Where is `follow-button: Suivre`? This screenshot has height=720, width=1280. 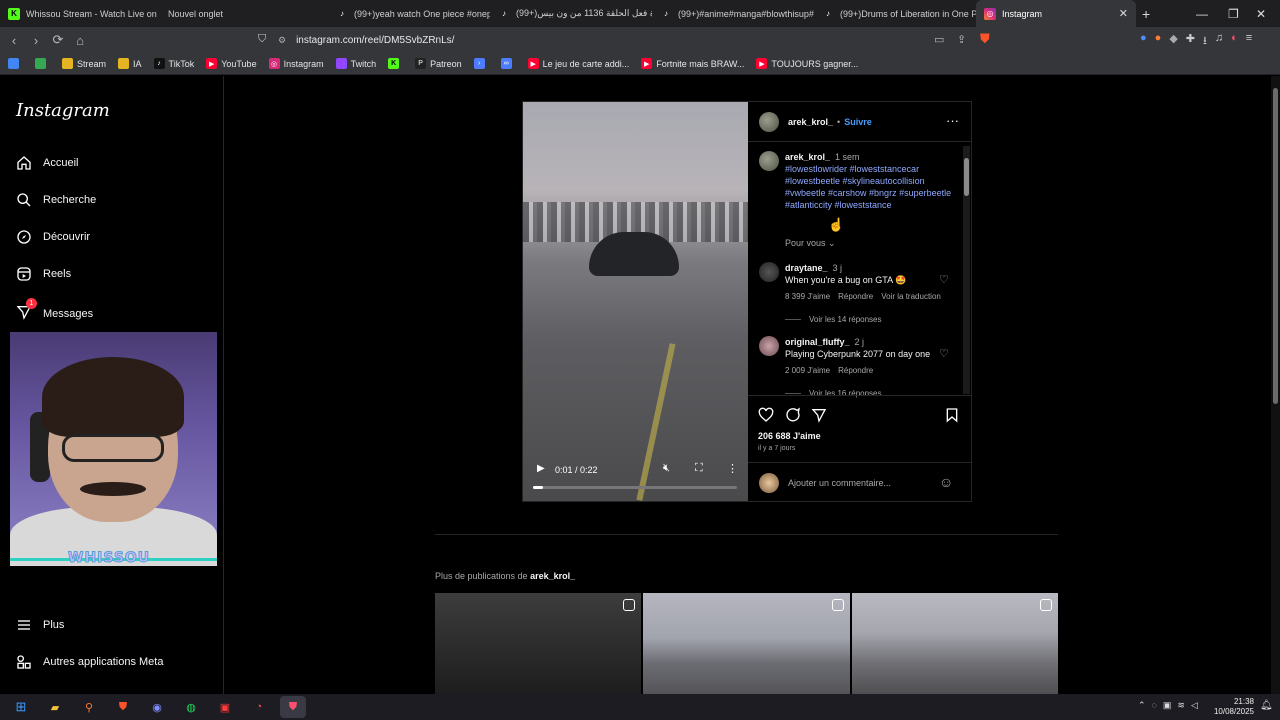 follow-button: Suivre is located at coordinates (858, 122).